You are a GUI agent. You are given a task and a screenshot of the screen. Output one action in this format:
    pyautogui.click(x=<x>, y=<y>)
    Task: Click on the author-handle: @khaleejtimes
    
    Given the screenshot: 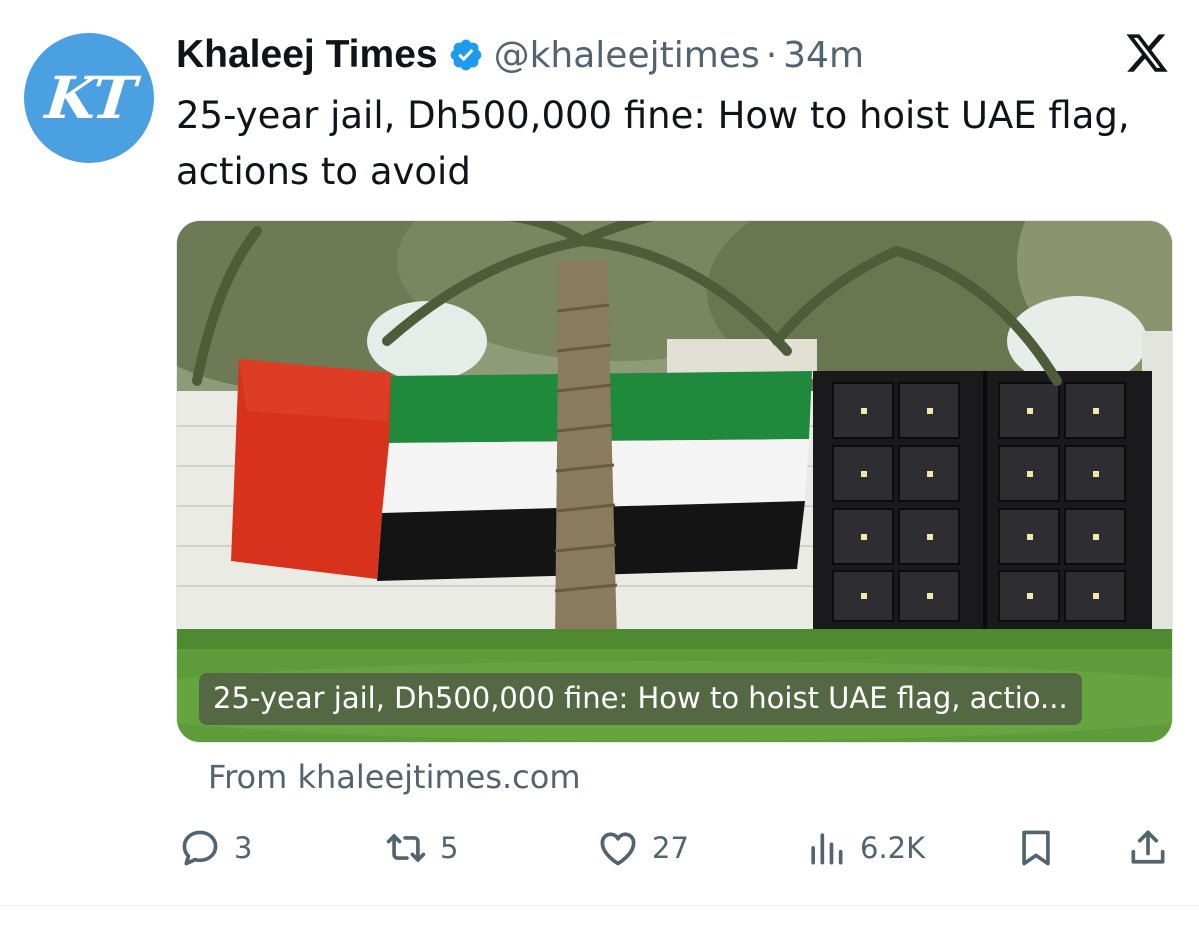 What is the action you would take?
    pyautogui.click(x=627, y=55)
    